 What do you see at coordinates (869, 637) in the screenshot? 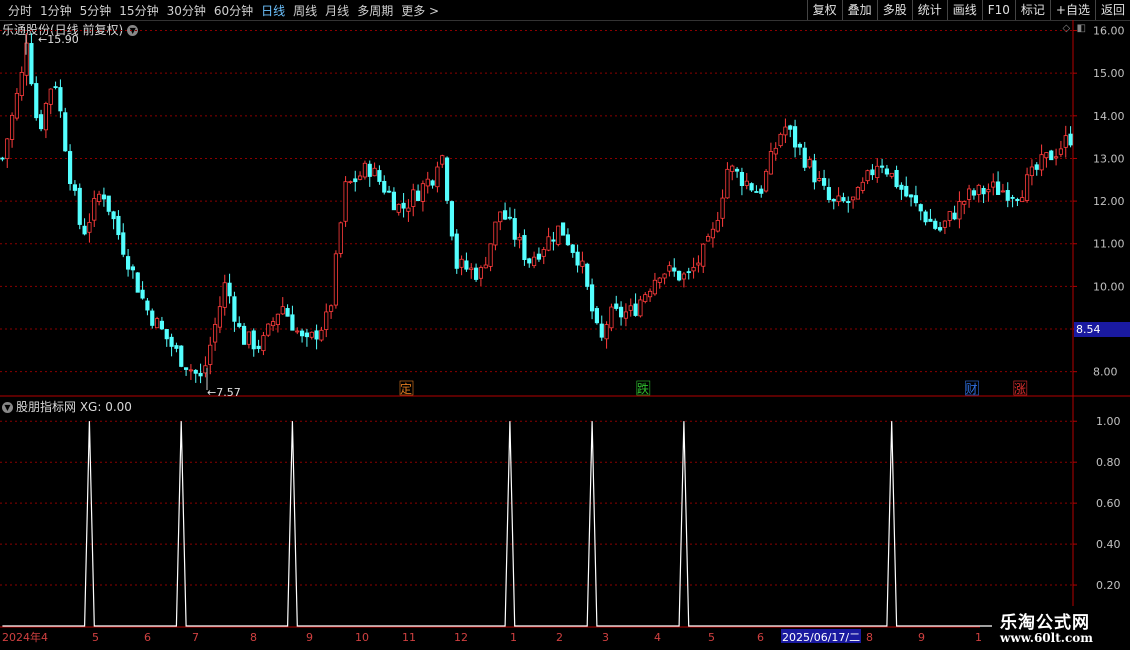
I see `date-axis-label: 8` at bounding box center [869, 637].